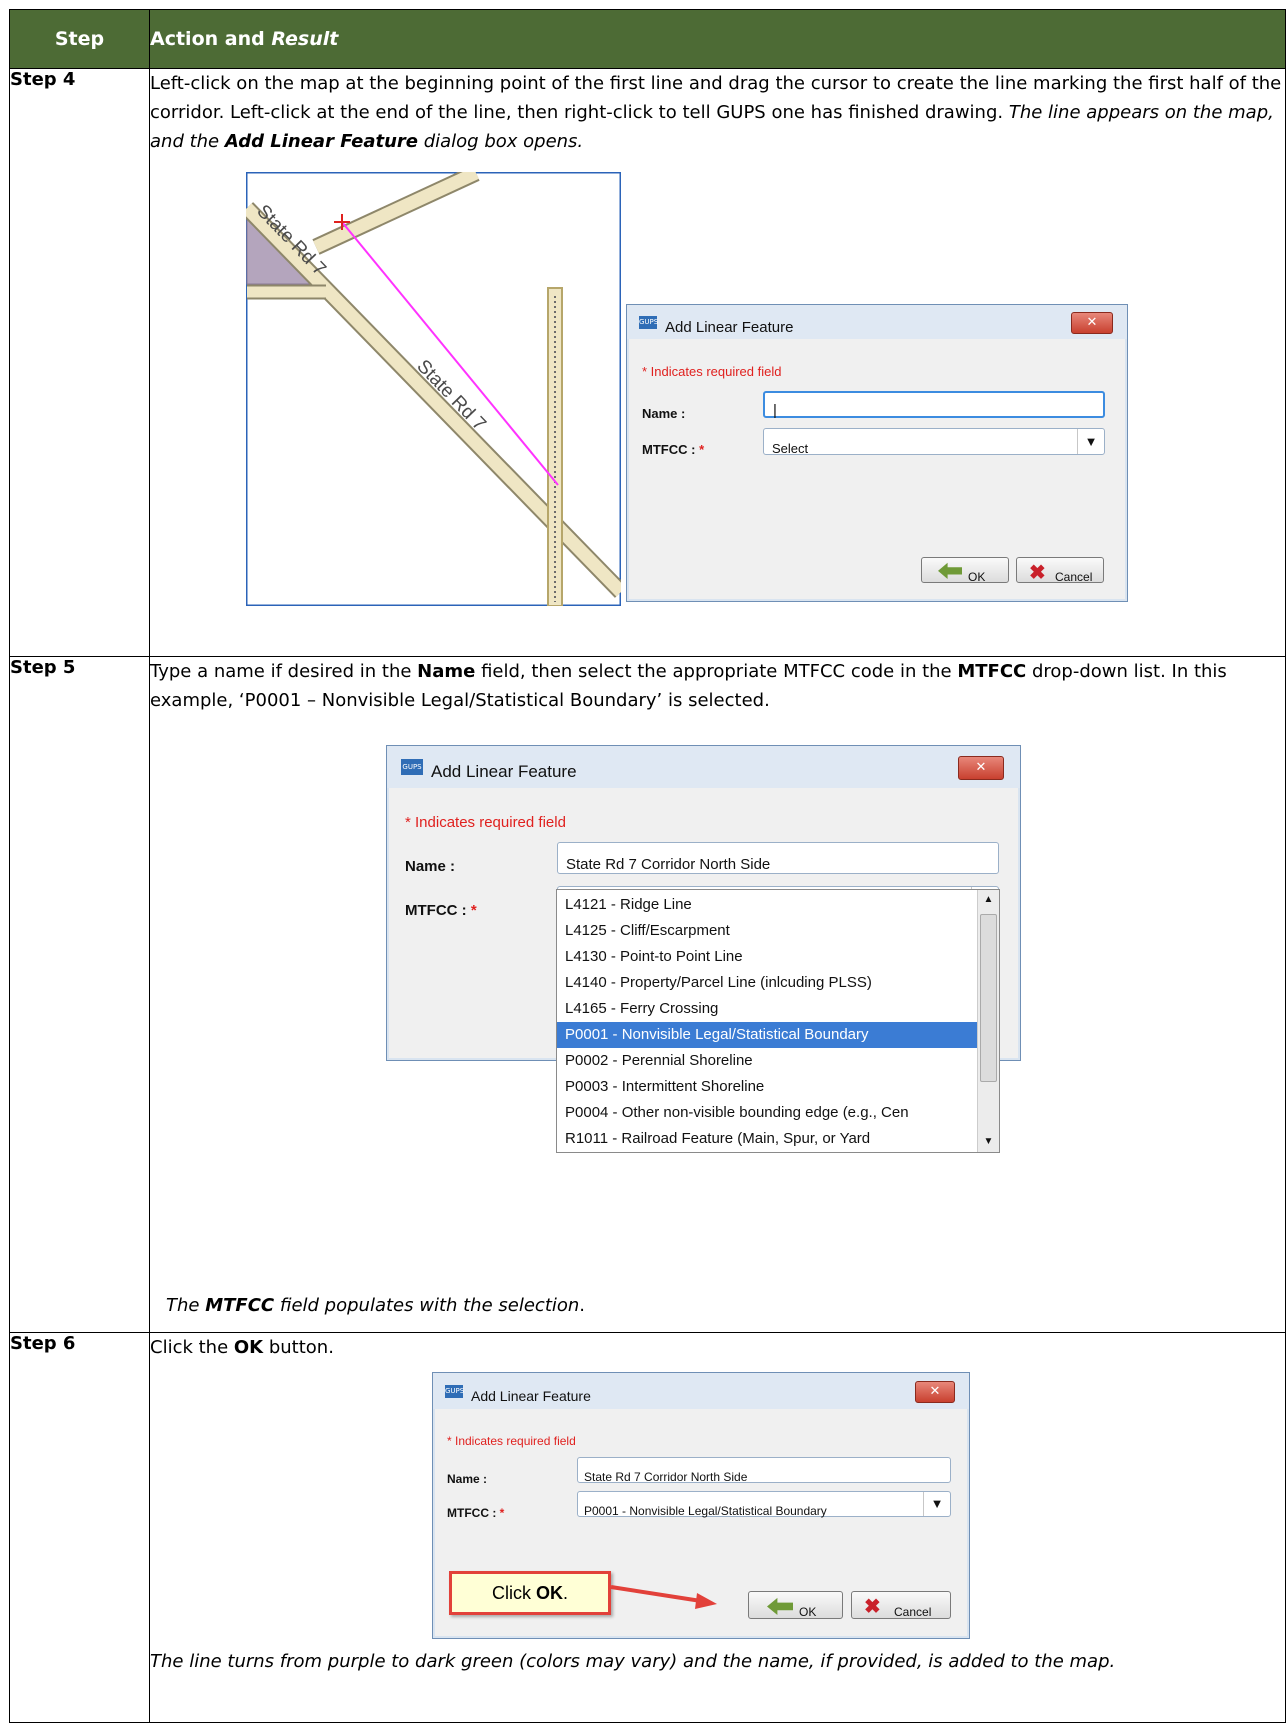  What do you see at coordinates (79, 994) in the screenshot?
I see `step-label: Step 5` at bounding box center [79, 994].